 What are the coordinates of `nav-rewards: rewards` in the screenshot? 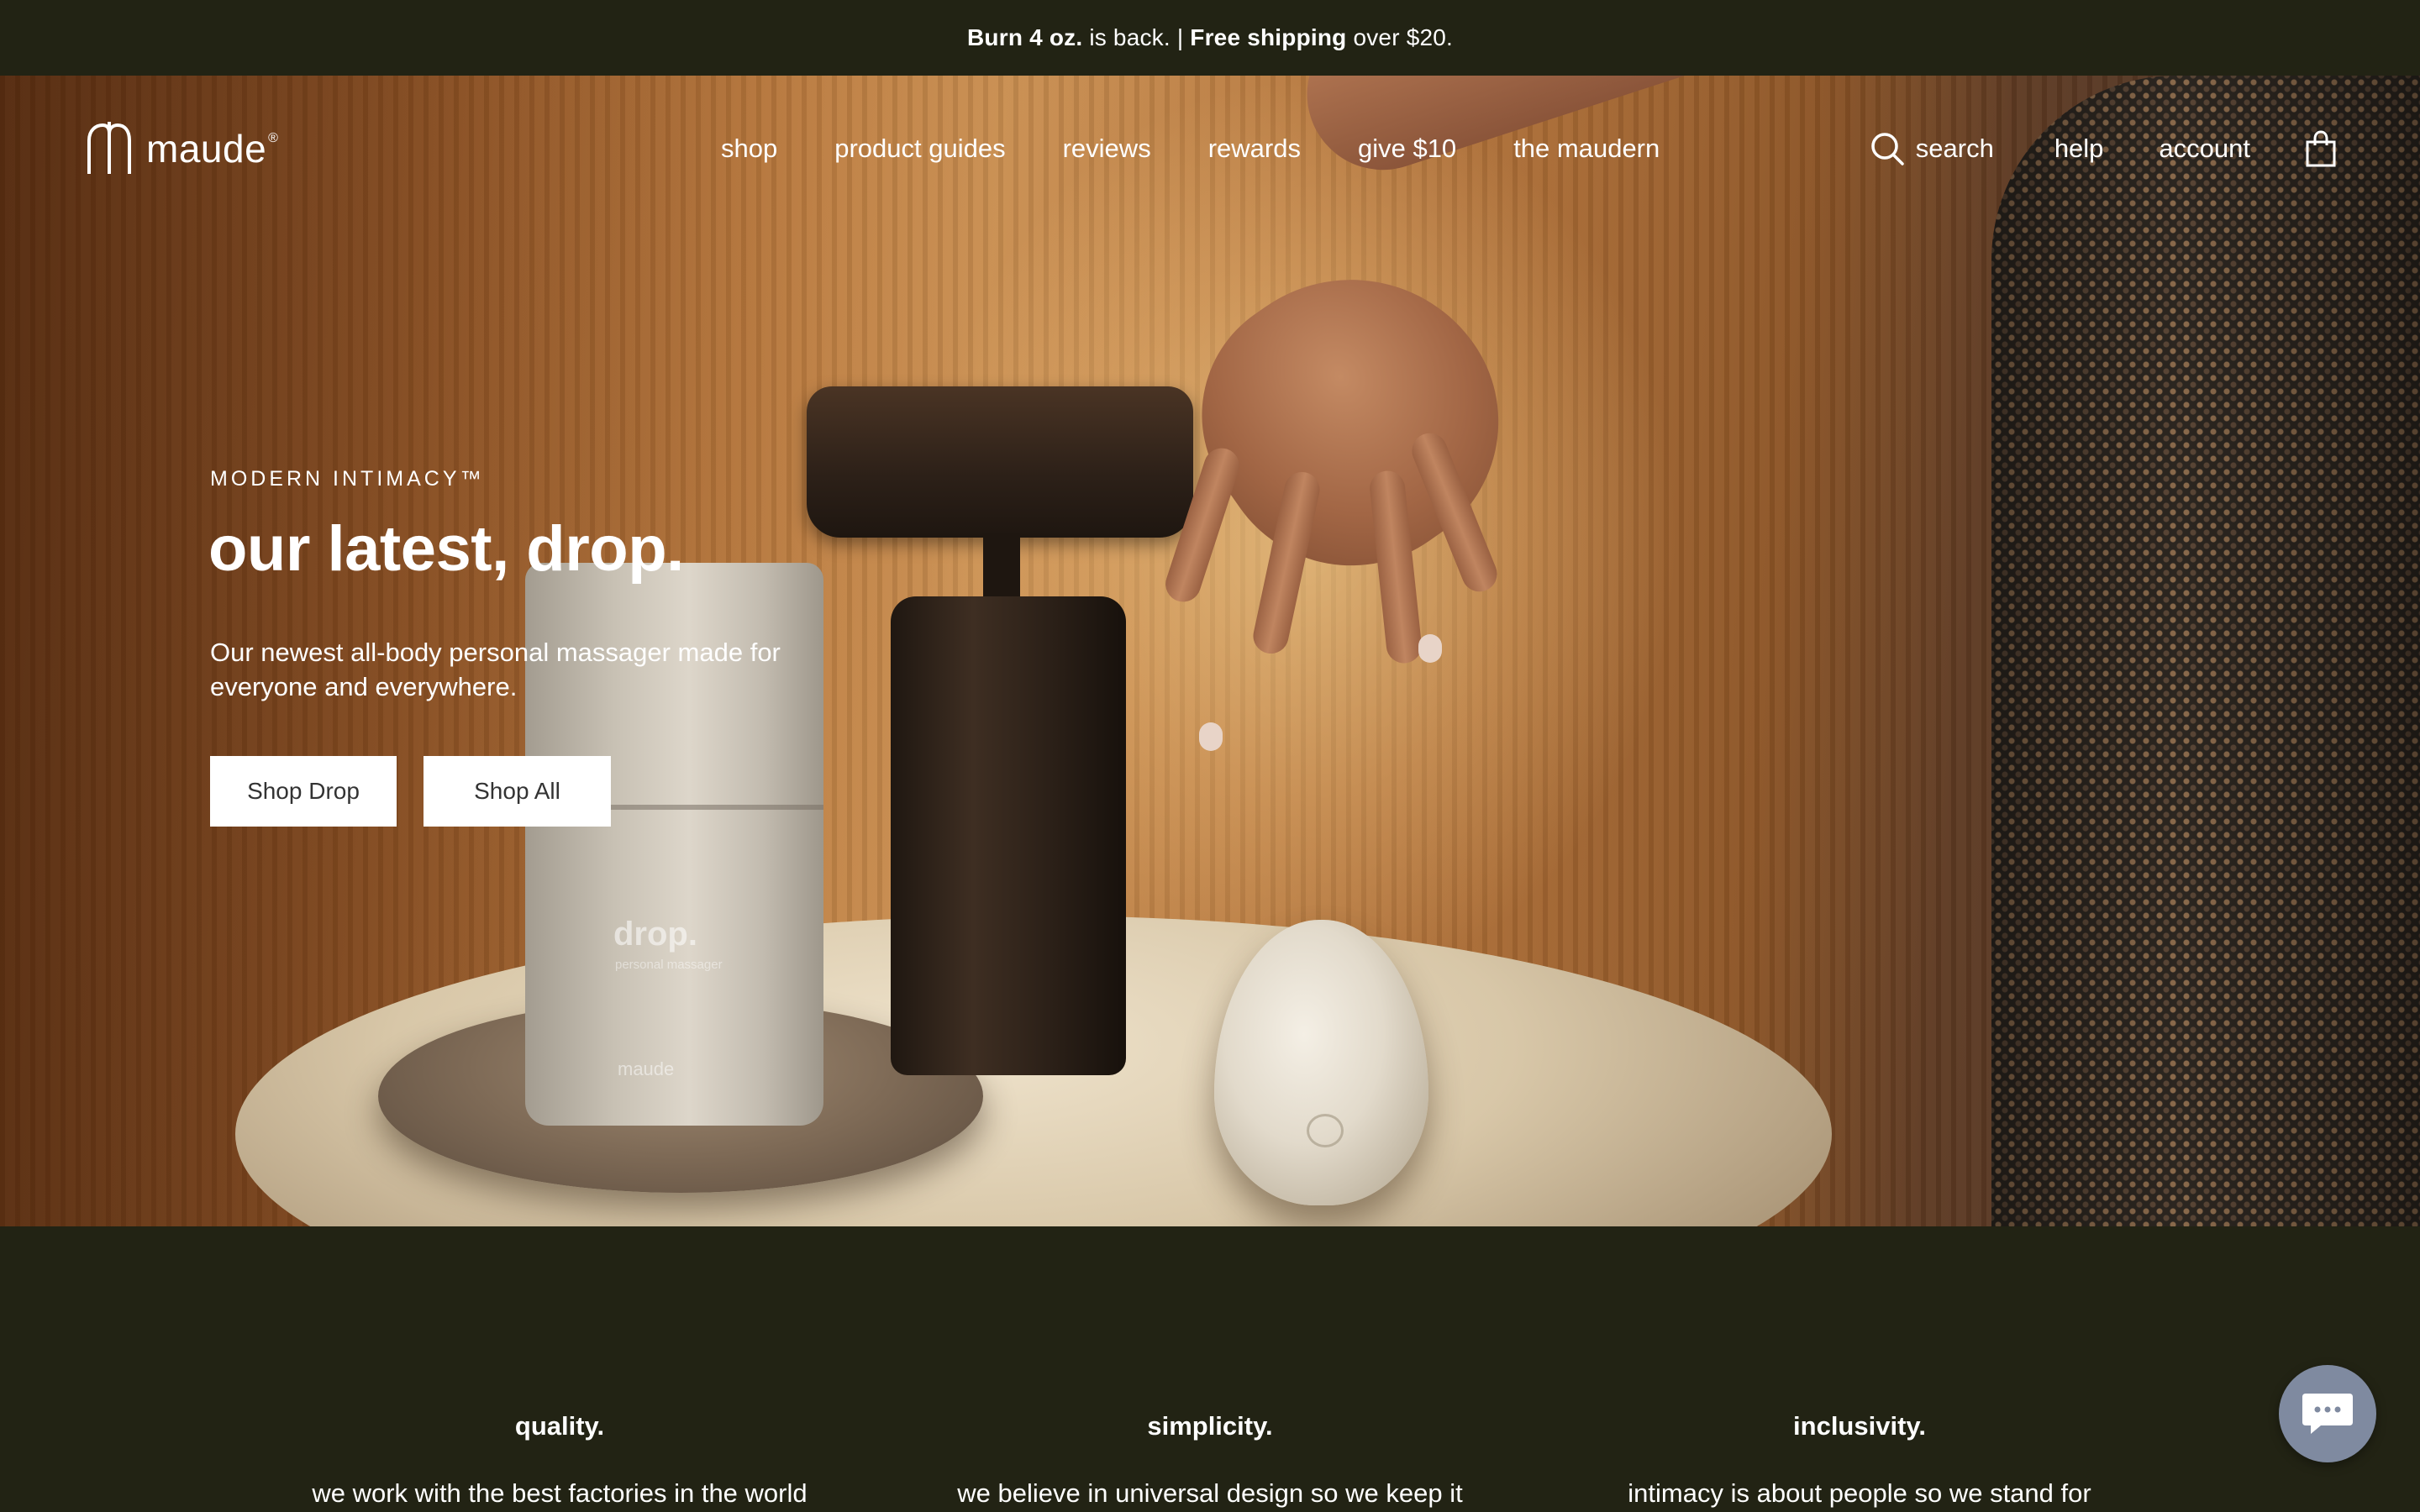 It's located at (1255, 149).